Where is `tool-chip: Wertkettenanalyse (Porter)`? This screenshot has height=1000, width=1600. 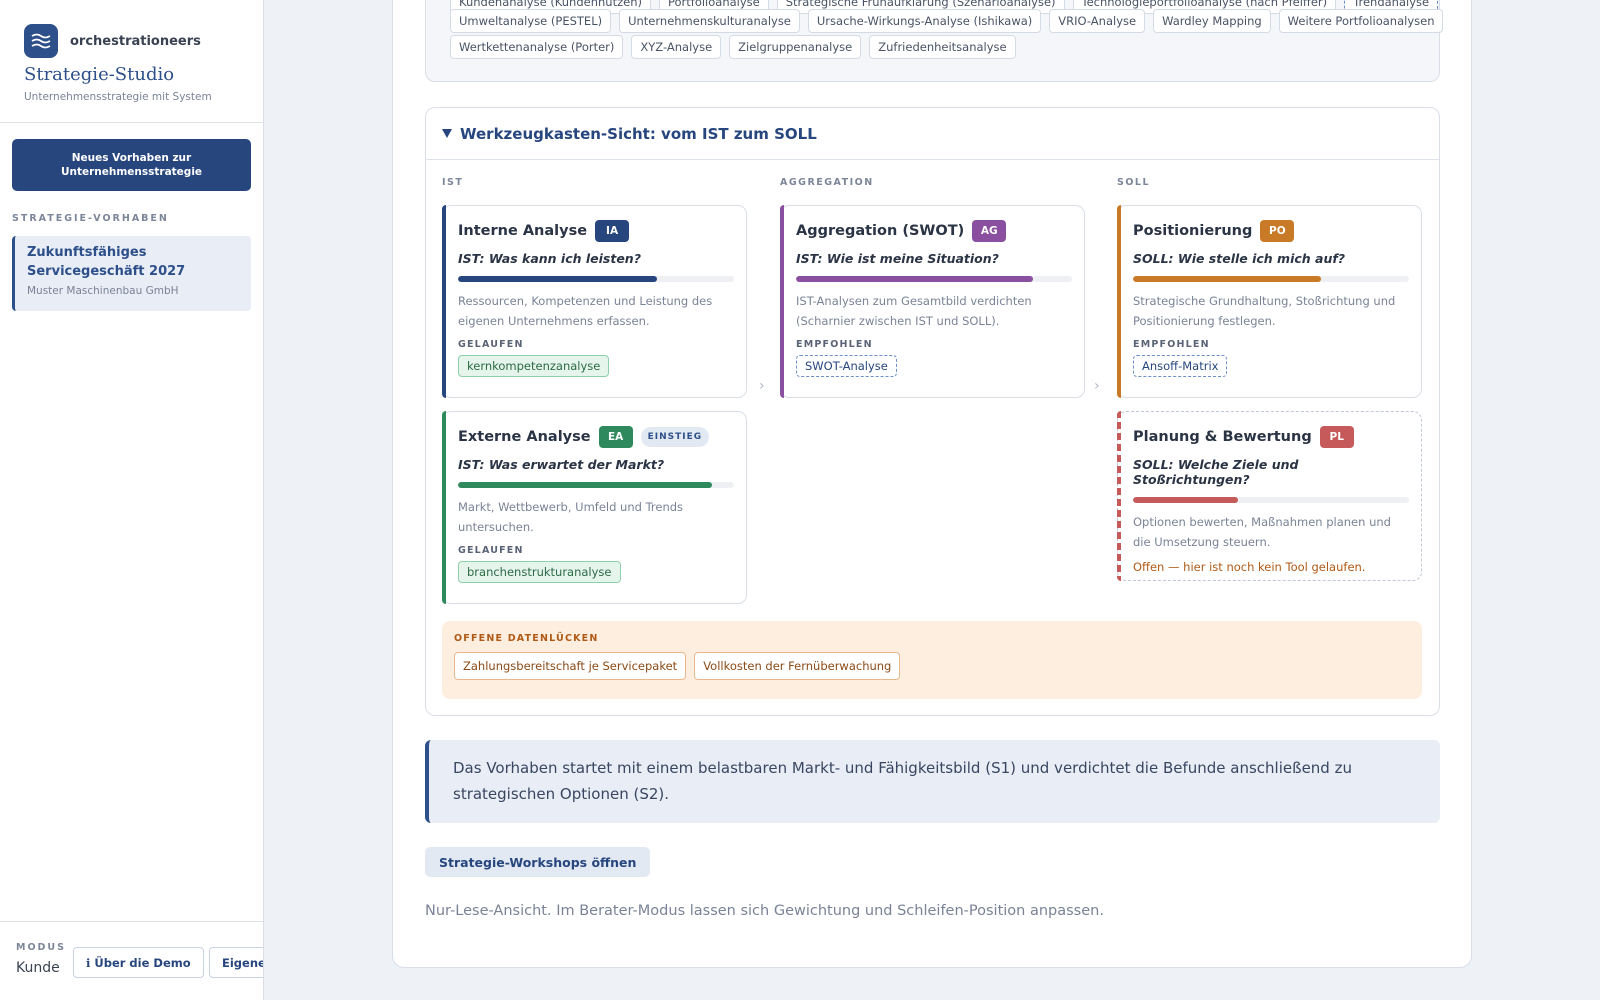
tool-chip: Wertkettenanalyse (Porter) is located at coordinates (537, 47).